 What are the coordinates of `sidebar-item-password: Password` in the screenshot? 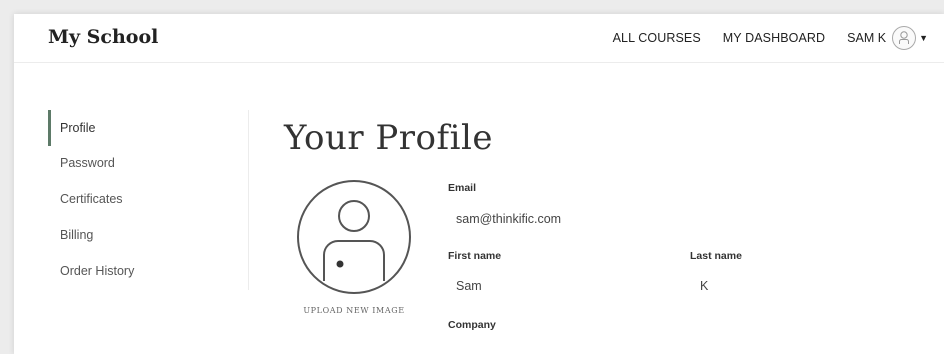 It's located at (149, 163).